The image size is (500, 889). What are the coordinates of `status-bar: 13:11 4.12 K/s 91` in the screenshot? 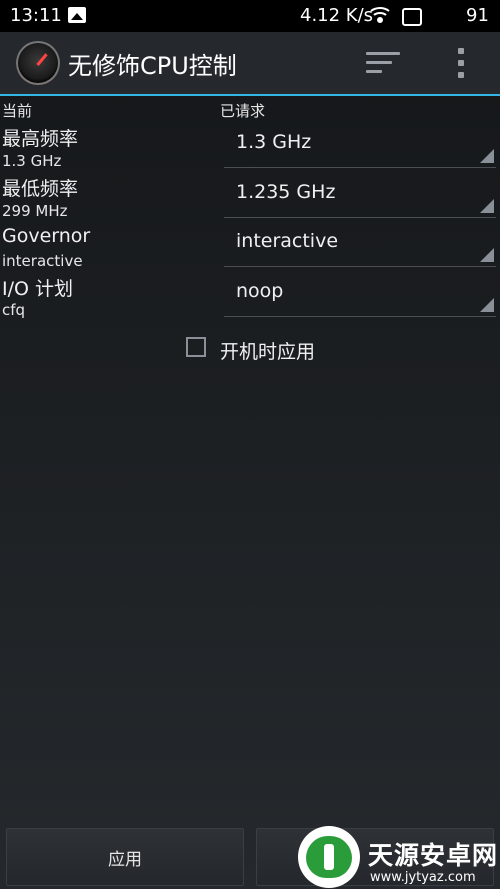 It's located at (250, 16).